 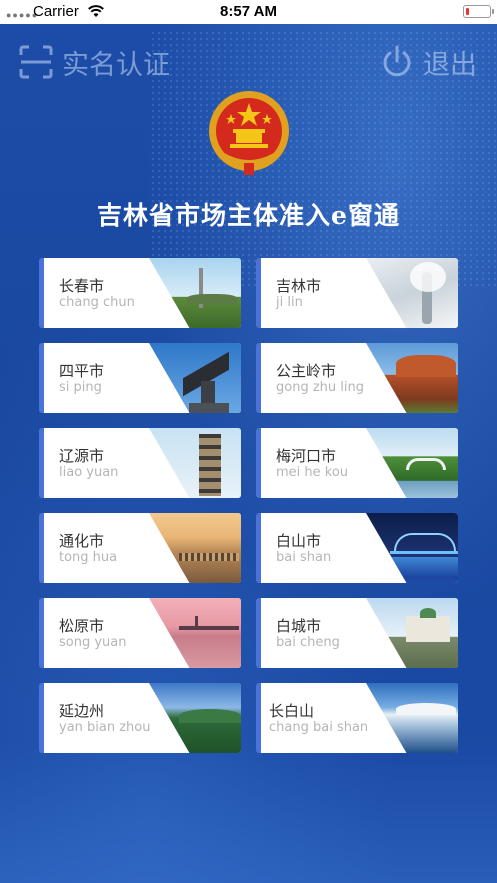 What do you see at coordinates (289, 302) in the screenshot?
I see `city-pinyin: ji lin` at bounding box center [289, 302].